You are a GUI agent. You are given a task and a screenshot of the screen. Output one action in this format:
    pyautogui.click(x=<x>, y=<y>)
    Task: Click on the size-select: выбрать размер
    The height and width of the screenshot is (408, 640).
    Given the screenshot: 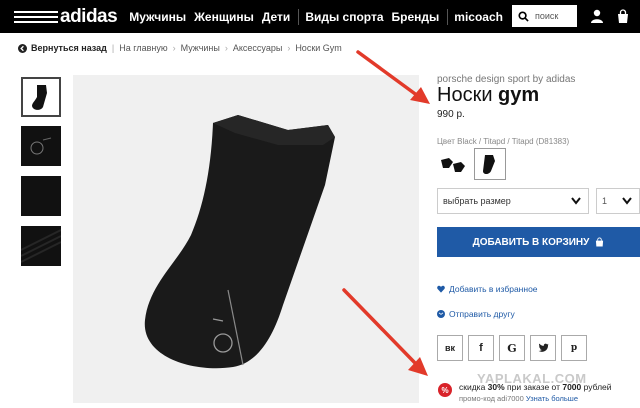 What is the action you would take?
    pyautogui.click(x=513, y=201)
    